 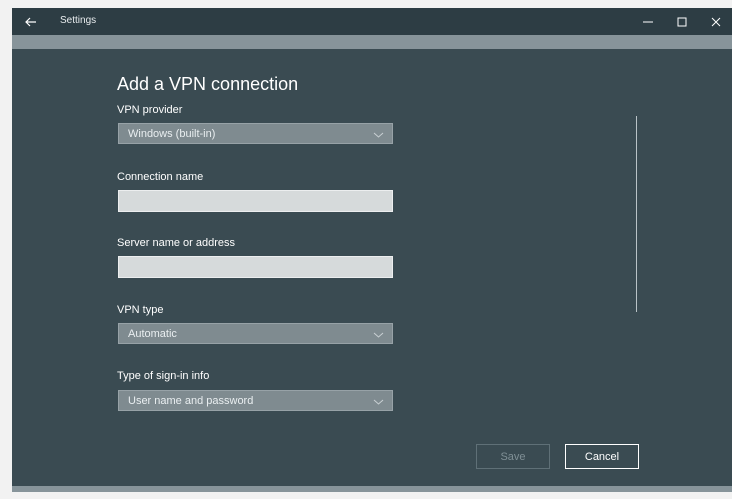 I want to click on vpn-type-value: Automatic, so click(x=152, y=334).